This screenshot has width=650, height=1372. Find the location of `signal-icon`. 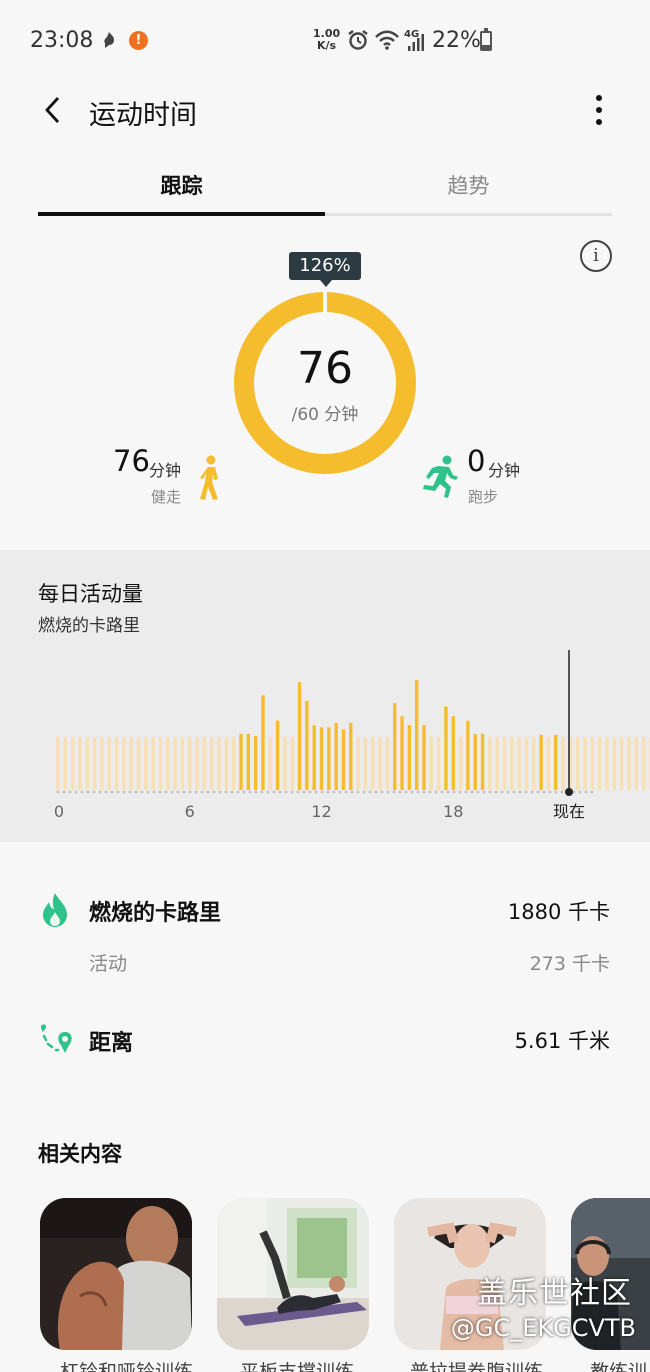

signal-icon is located at coordinates (416, 42).